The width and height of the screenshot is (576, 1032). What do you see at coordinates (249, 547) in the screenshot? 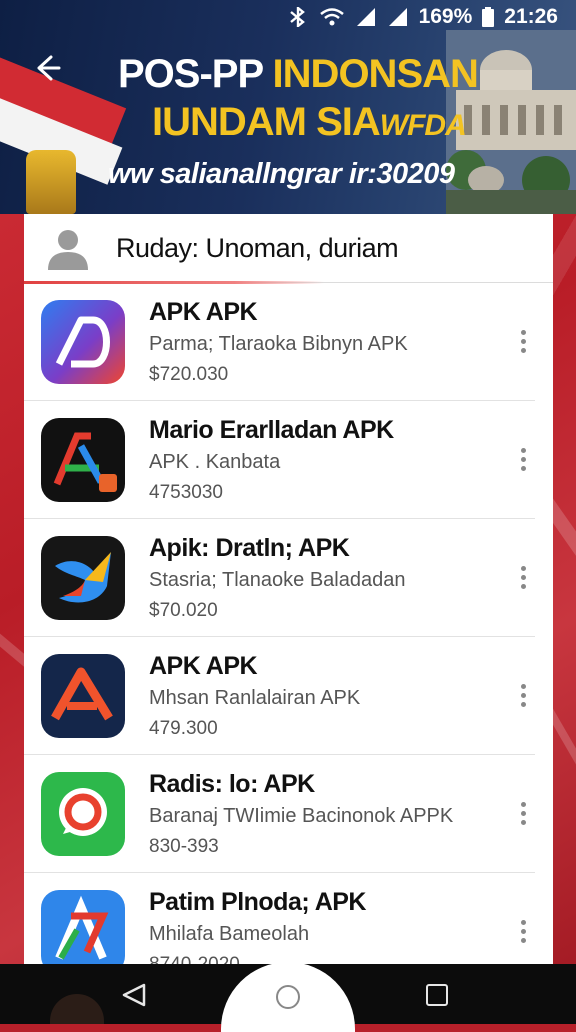
I see `app-title: Apik: Dratln; APK` at bounding box center [249, 547].